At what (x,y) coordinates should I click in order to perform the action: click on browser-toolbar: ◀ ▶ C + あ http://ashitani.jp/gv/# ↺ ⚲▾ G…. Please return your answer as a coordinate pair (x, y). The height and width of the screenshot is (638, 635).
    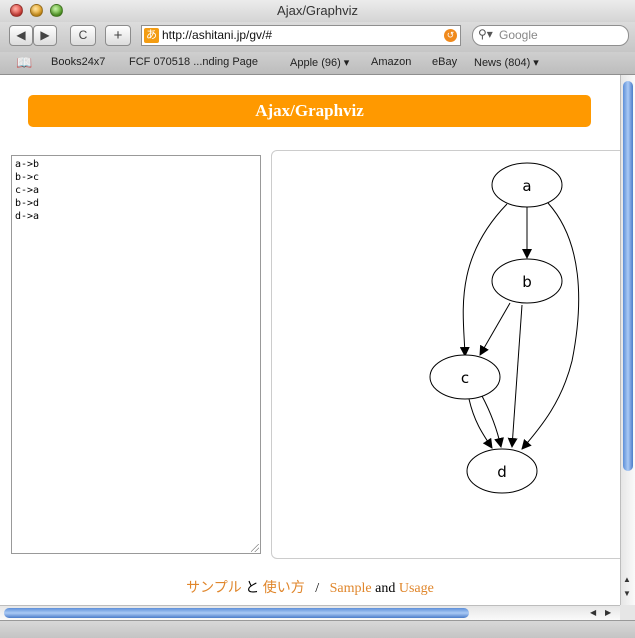
    Looking at the image, I should click on (317, 37).